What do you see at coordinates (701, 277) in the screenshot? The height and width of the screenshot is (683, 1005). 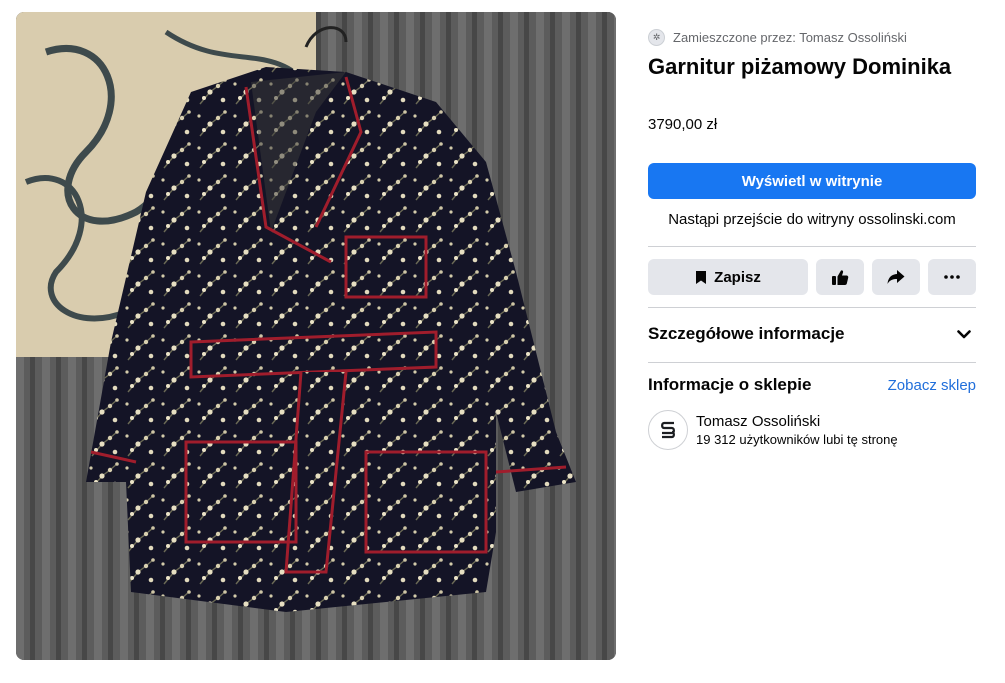 I see `bookmark-icon` at bounding box center [701, 277].